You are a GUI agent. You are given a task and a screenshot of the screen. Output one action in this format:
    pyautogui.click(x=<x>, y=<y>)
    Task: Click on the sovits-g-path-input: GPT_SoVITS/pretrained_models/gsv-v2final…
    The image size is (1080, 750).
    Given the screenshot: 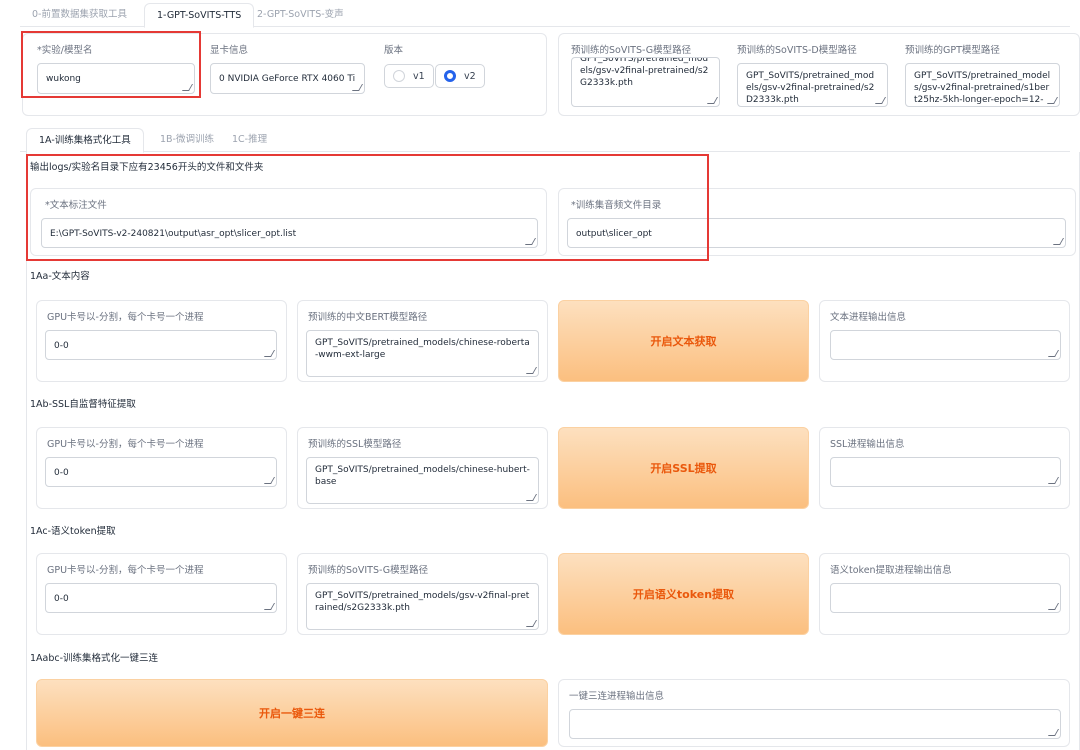 What is the action you would take?
    pyautogui.click(x=645, y=82)
    